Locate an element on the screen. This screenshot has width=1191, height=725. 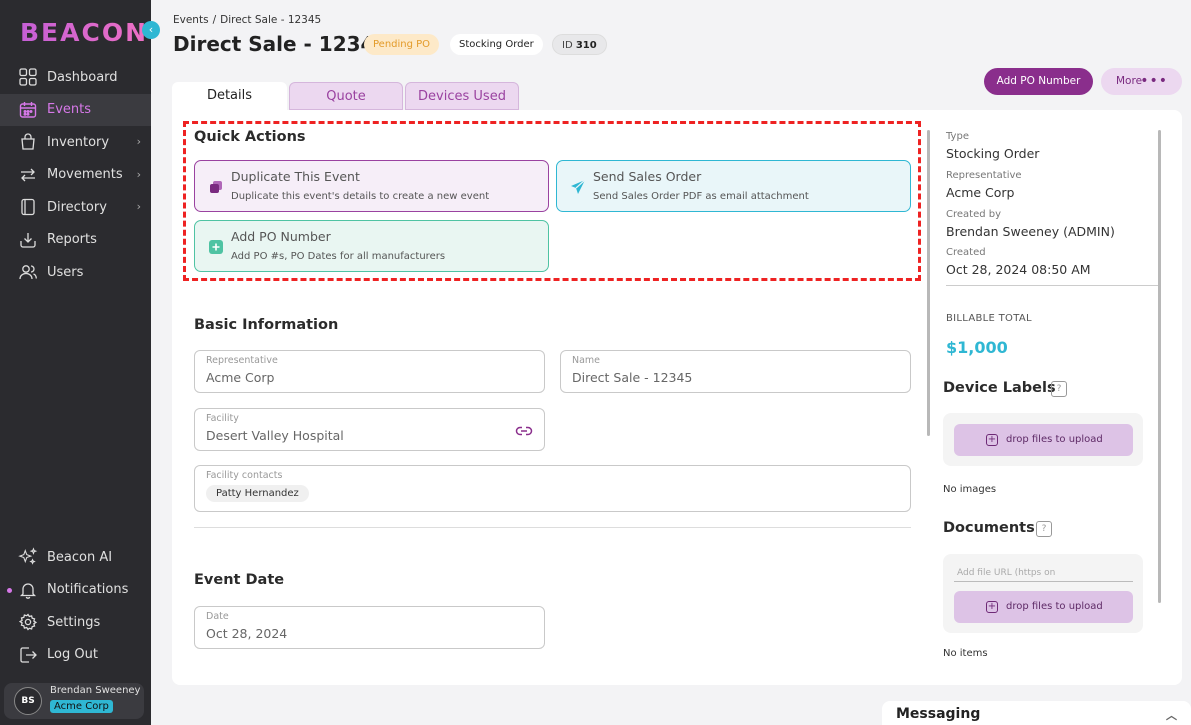
sidebar-item-label: Dashboard is located at coordinates (82, 77).